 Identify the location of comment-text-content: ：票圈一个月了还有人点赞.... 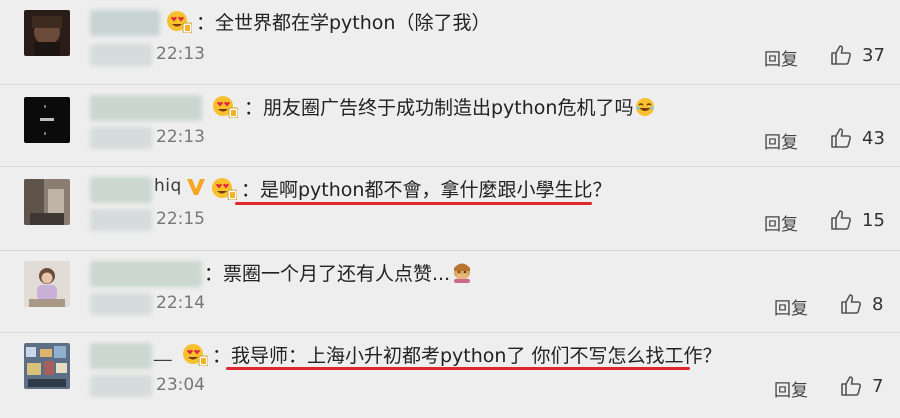
(327, 274).